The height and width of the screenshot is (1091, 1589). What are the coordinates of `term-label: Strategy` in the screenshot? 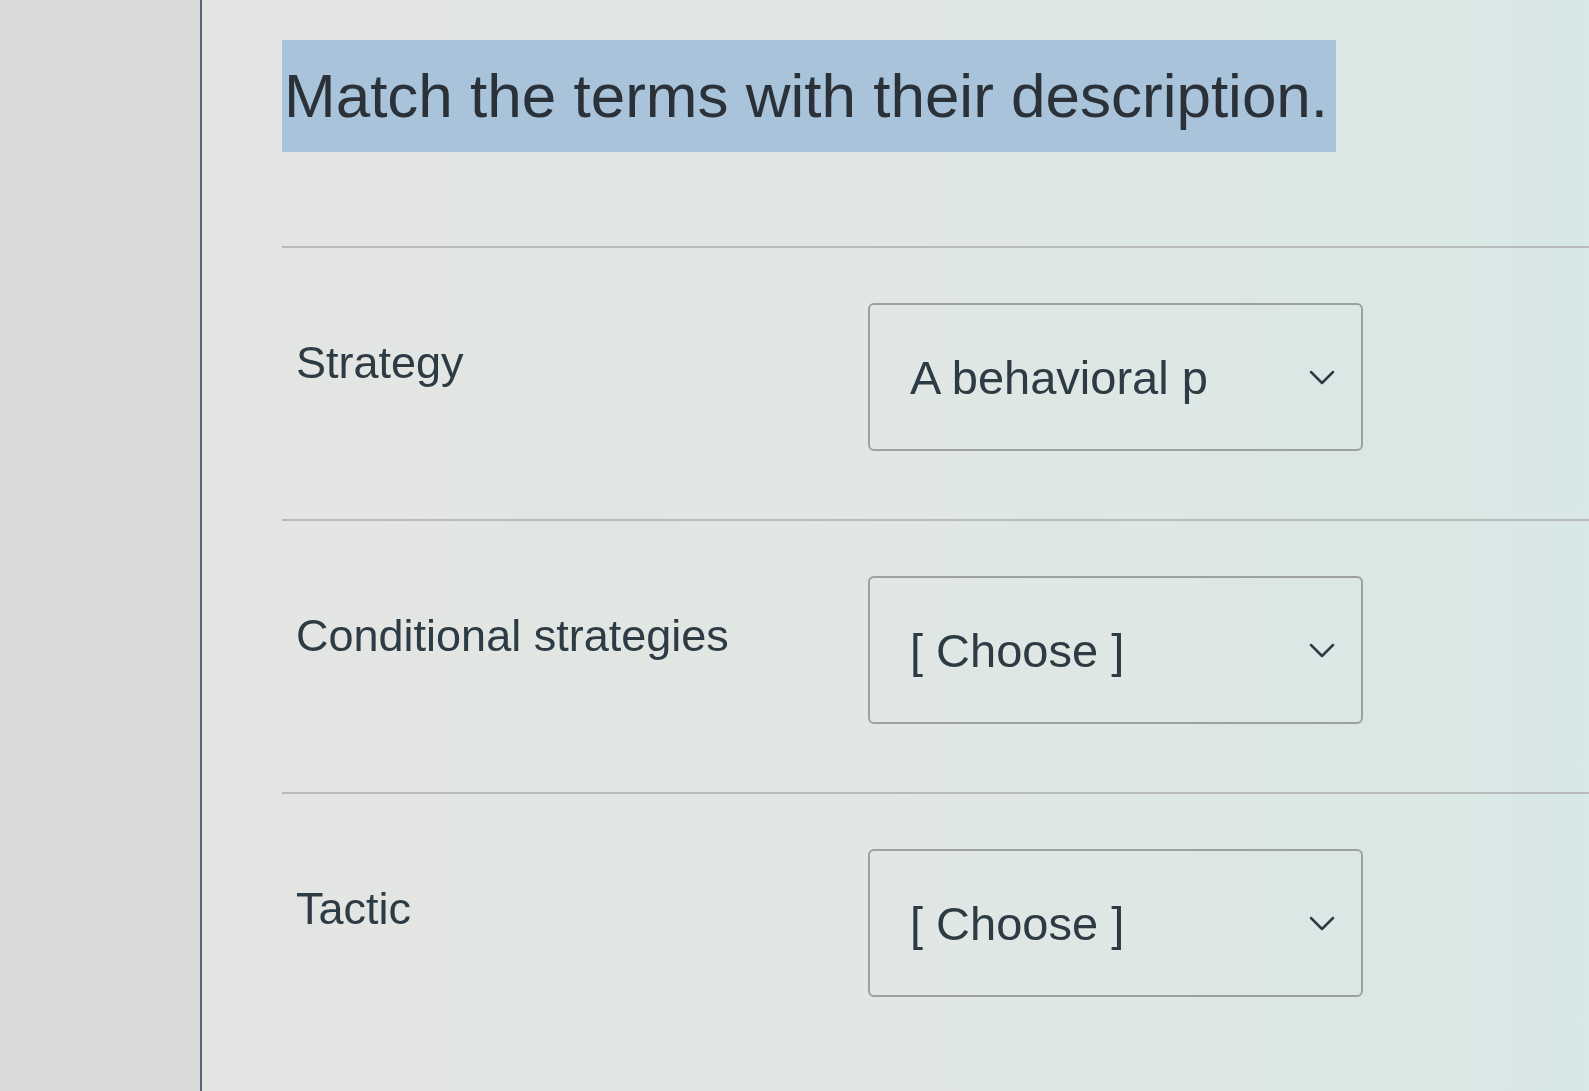 It's located at (380, 363).